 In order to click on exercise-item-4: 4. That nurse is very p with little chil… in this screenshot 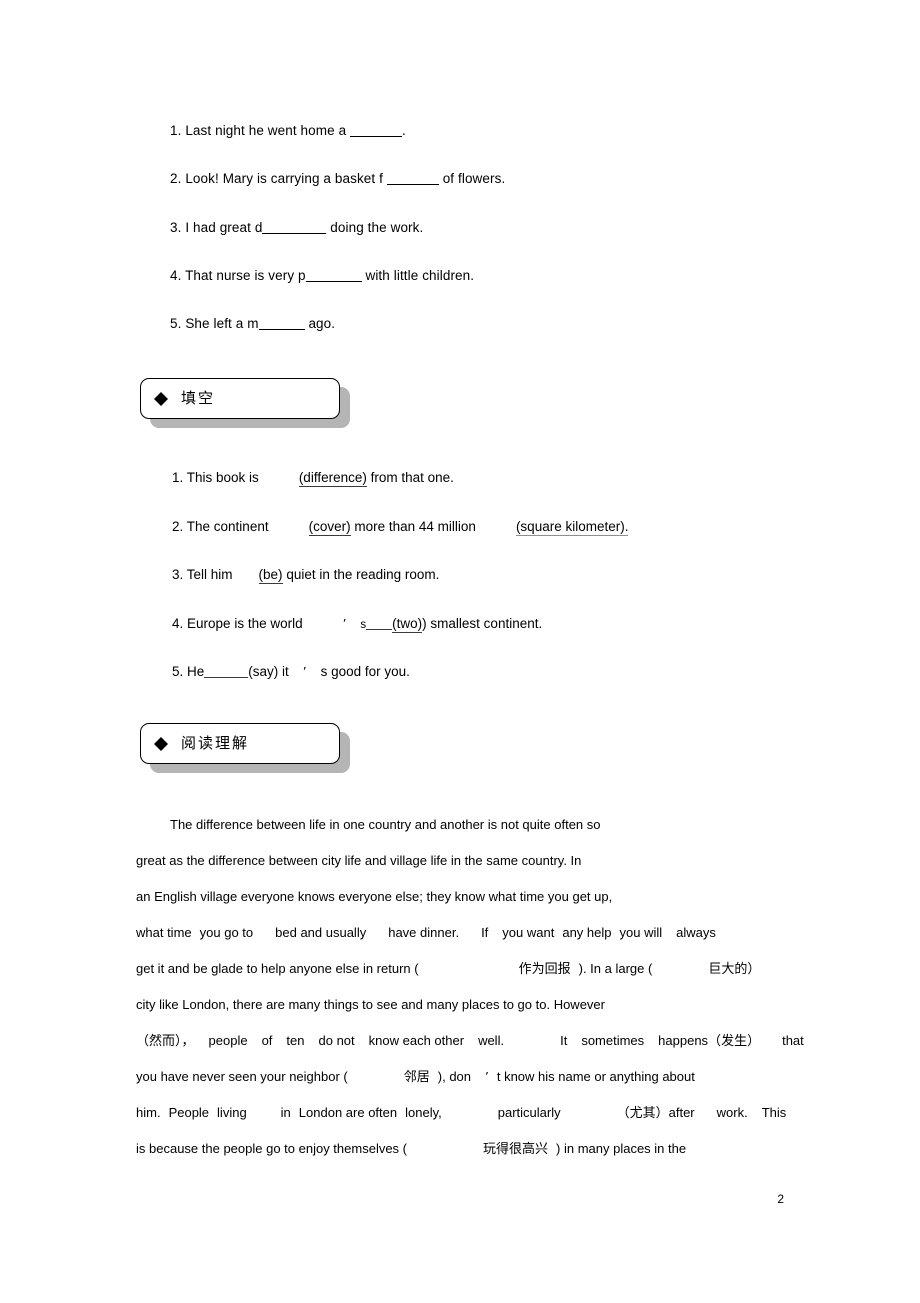, I will do `click(322, 276)`.